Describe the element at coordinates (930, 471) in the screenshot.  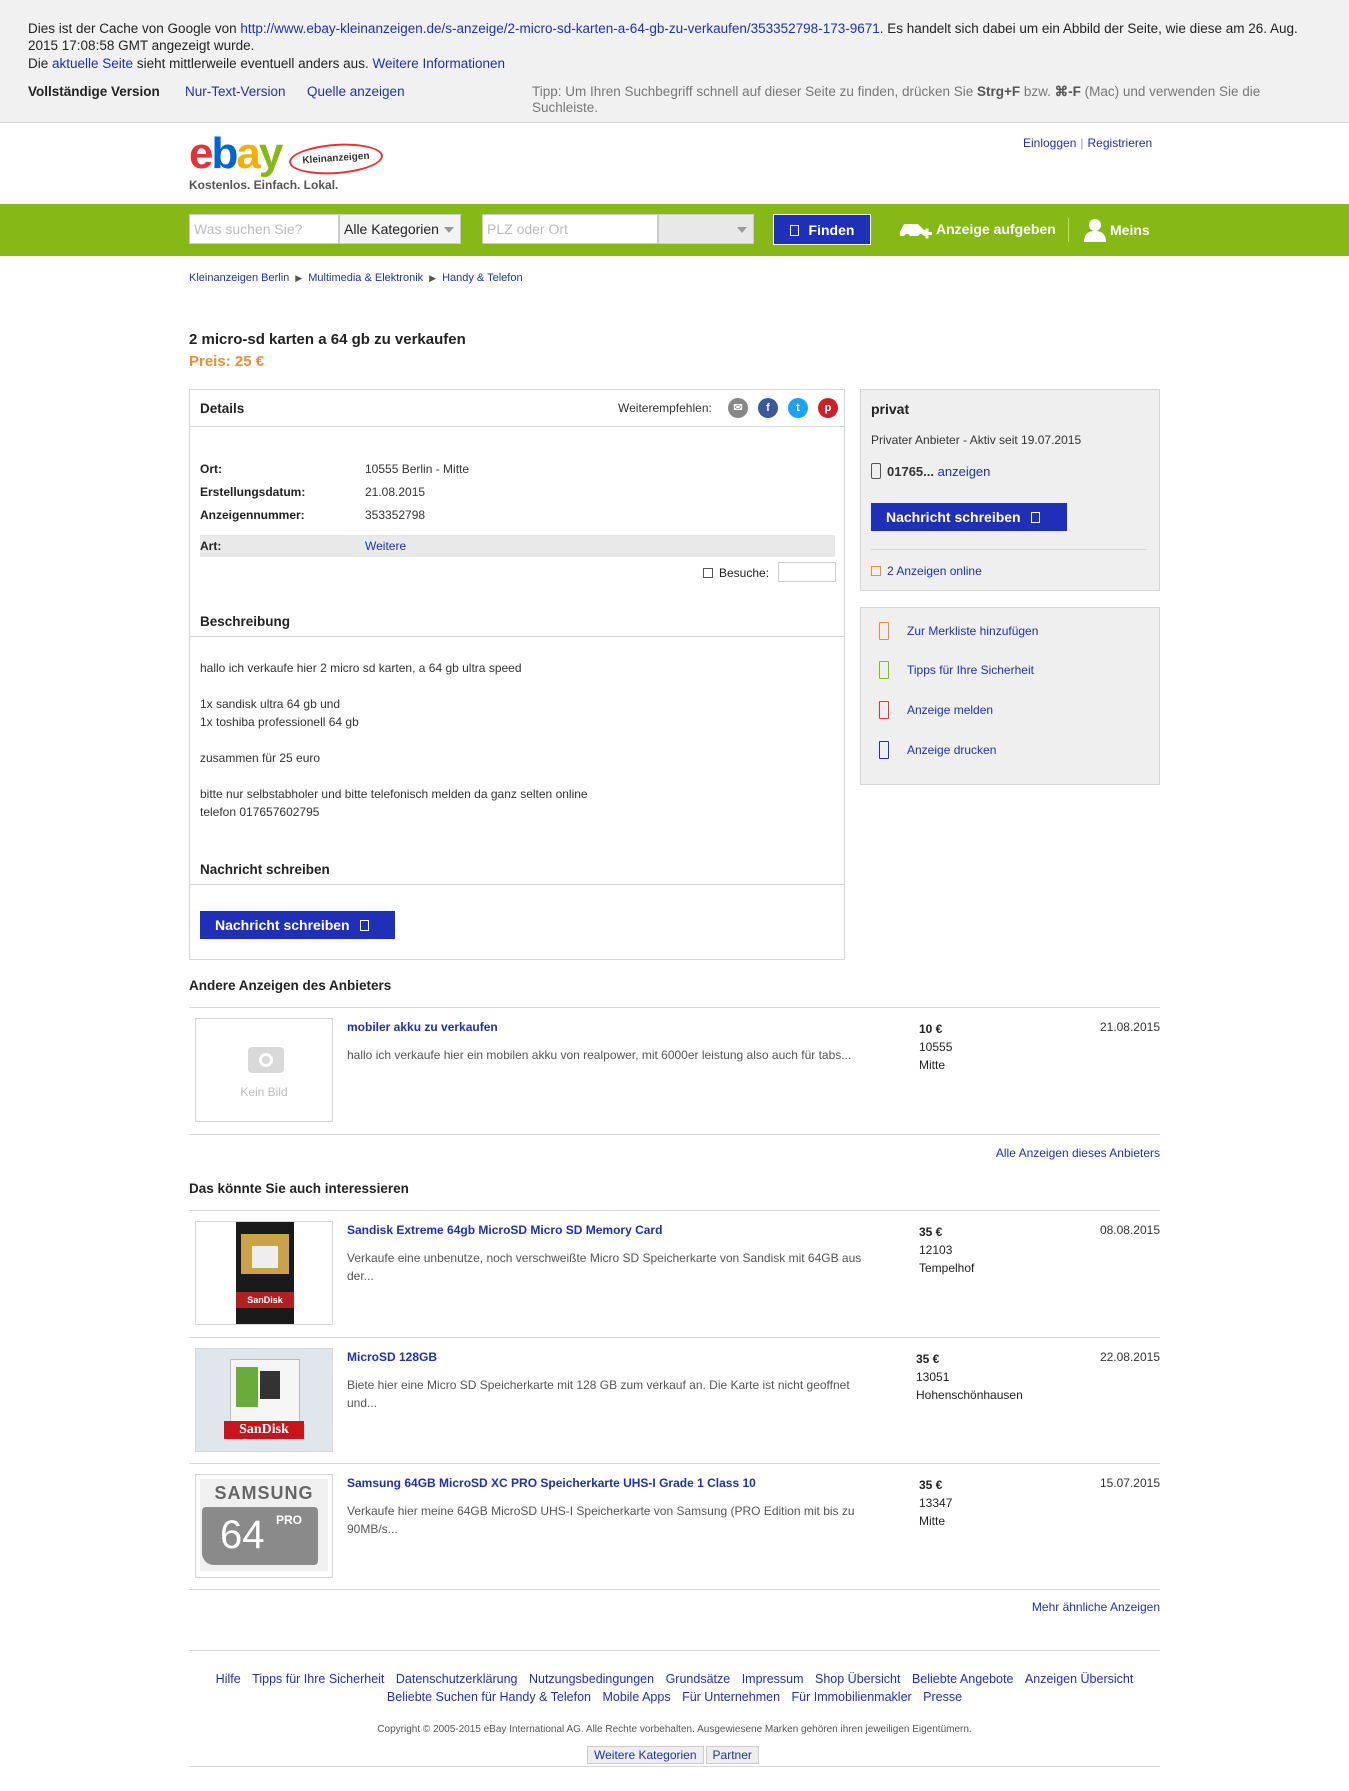
I see `seller-phone: 01765... anzeigen` at that location.